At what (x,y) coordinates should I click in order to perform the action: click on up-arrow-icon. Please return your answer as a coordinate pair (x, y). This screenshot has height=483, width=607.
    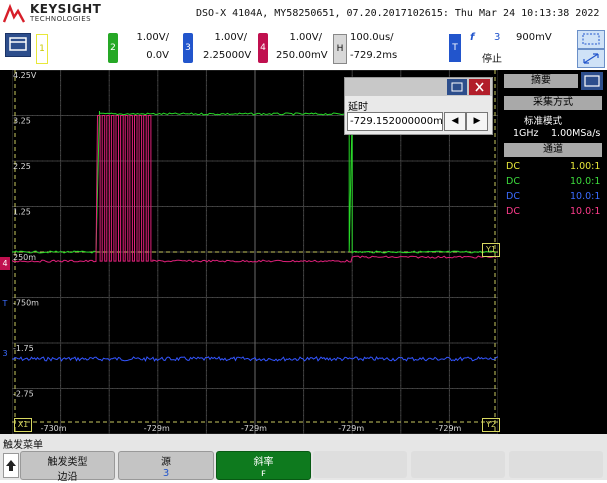
    Looking at the image, I should click on (11, 465).